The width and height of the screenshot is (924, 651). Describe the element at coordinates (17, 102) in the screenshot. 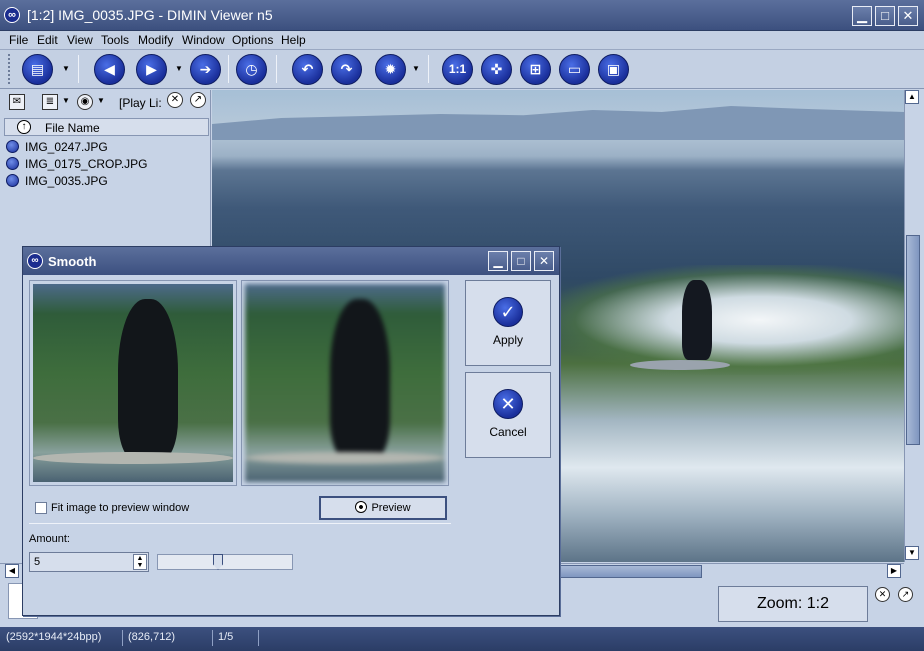

I see `mail-icon: ✉` at that location.